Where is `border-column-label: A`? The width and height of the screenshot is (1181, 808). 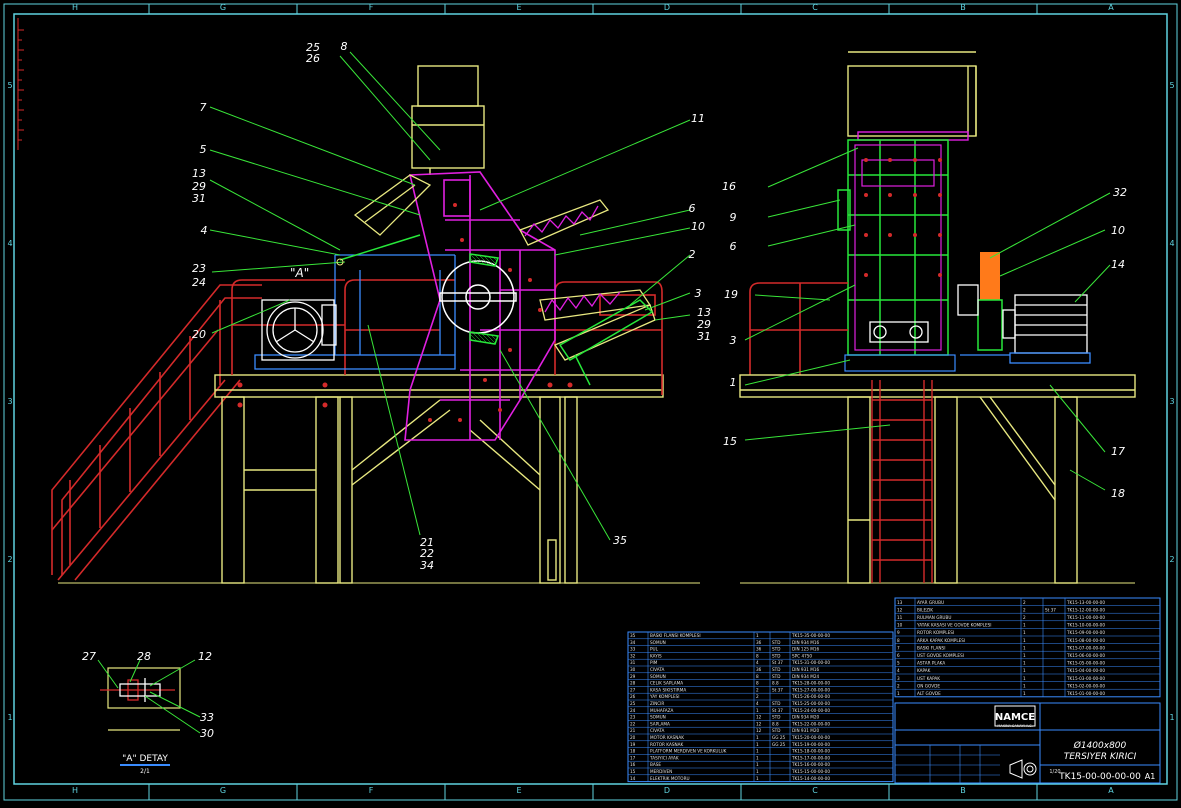 border-column-label: A is located at coordinates (1111, 790).